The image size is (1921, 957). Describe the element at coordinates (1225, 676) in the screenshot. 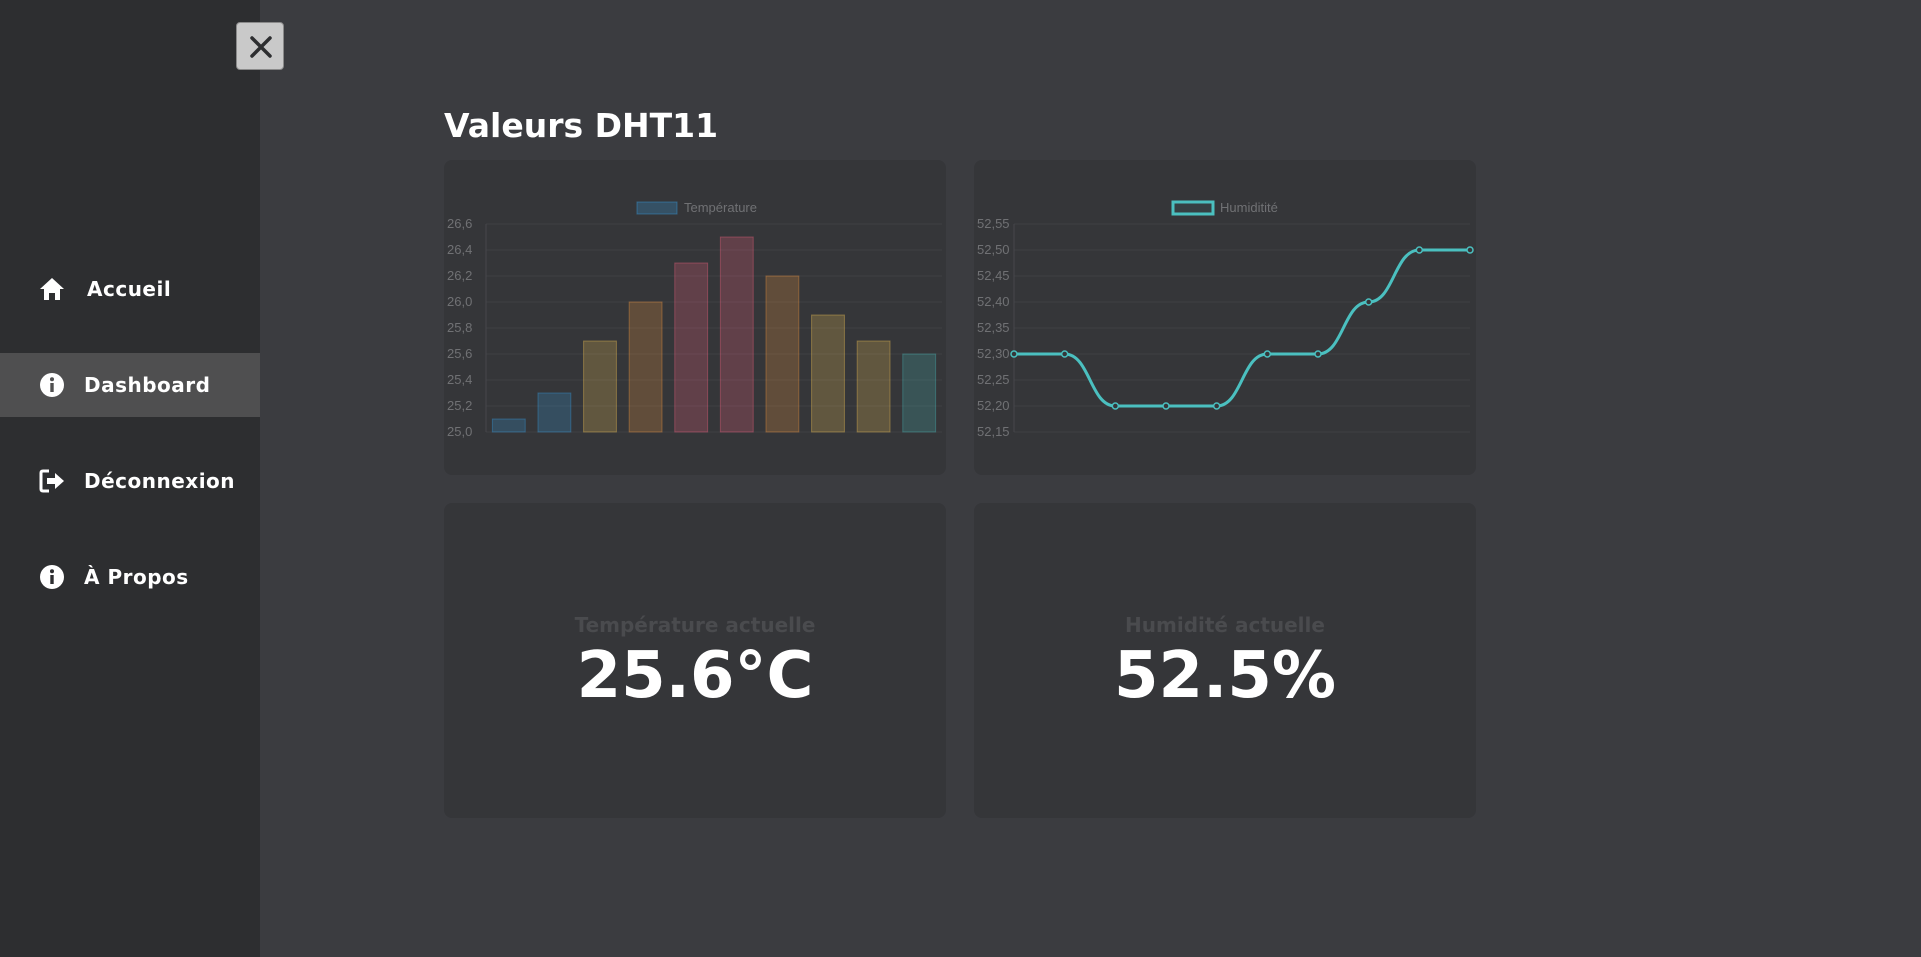

I see `humidity-stat-value: 52.5%` at that location.